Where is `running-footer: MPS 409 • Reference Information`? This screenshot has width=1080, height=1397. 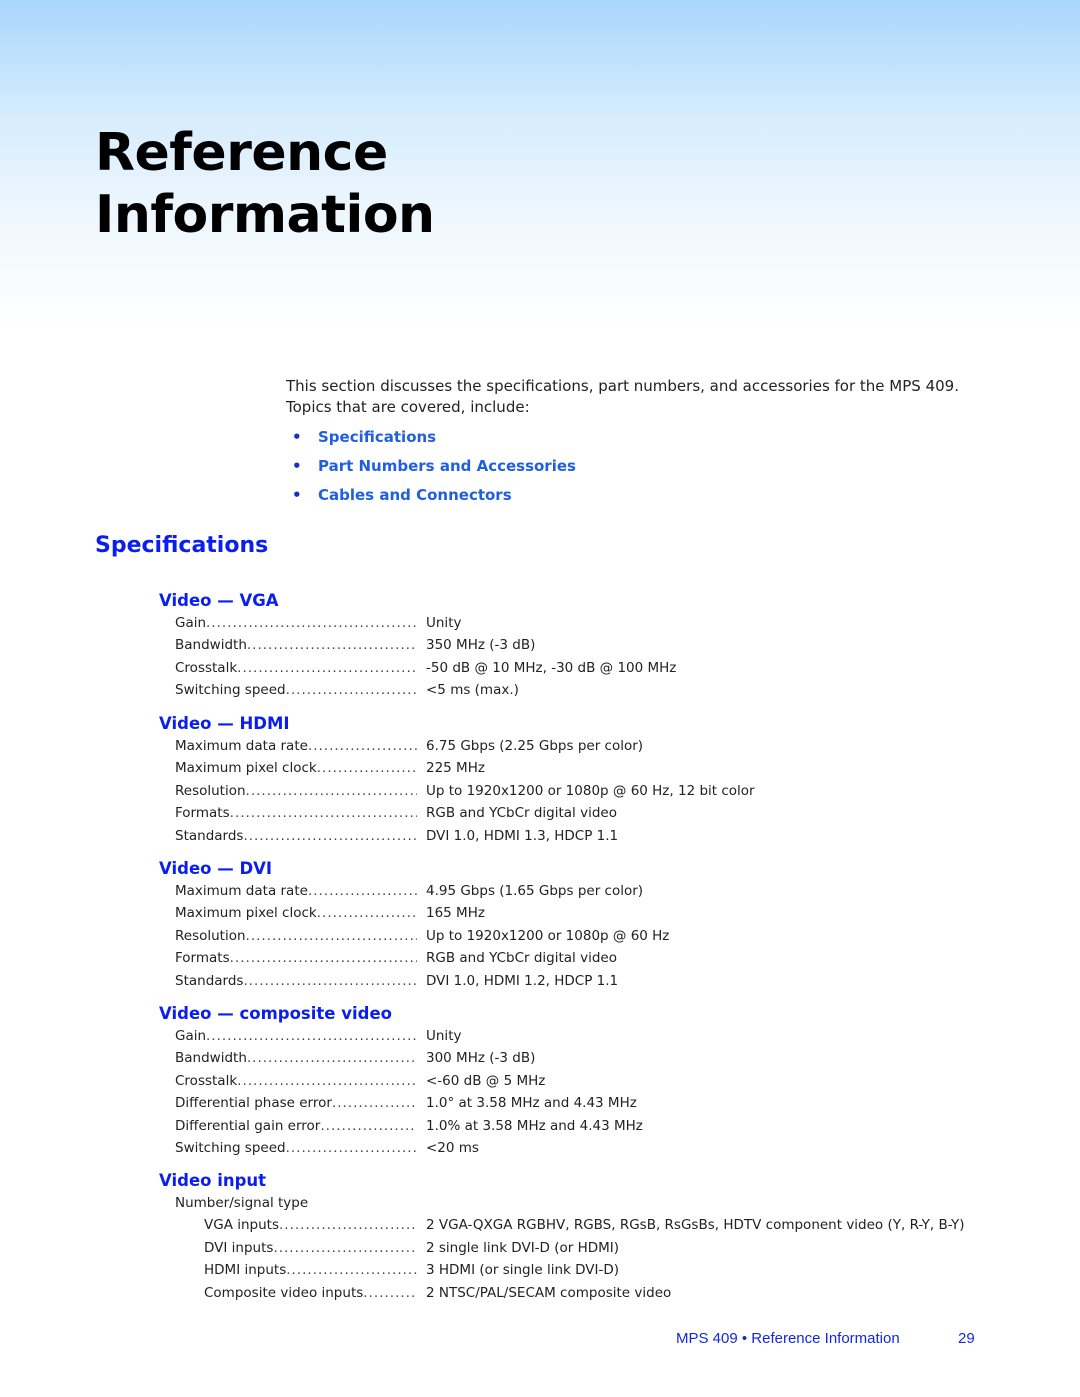
running-footer: MPS 409 • Reference Information is located at coordinates (788, 1338).